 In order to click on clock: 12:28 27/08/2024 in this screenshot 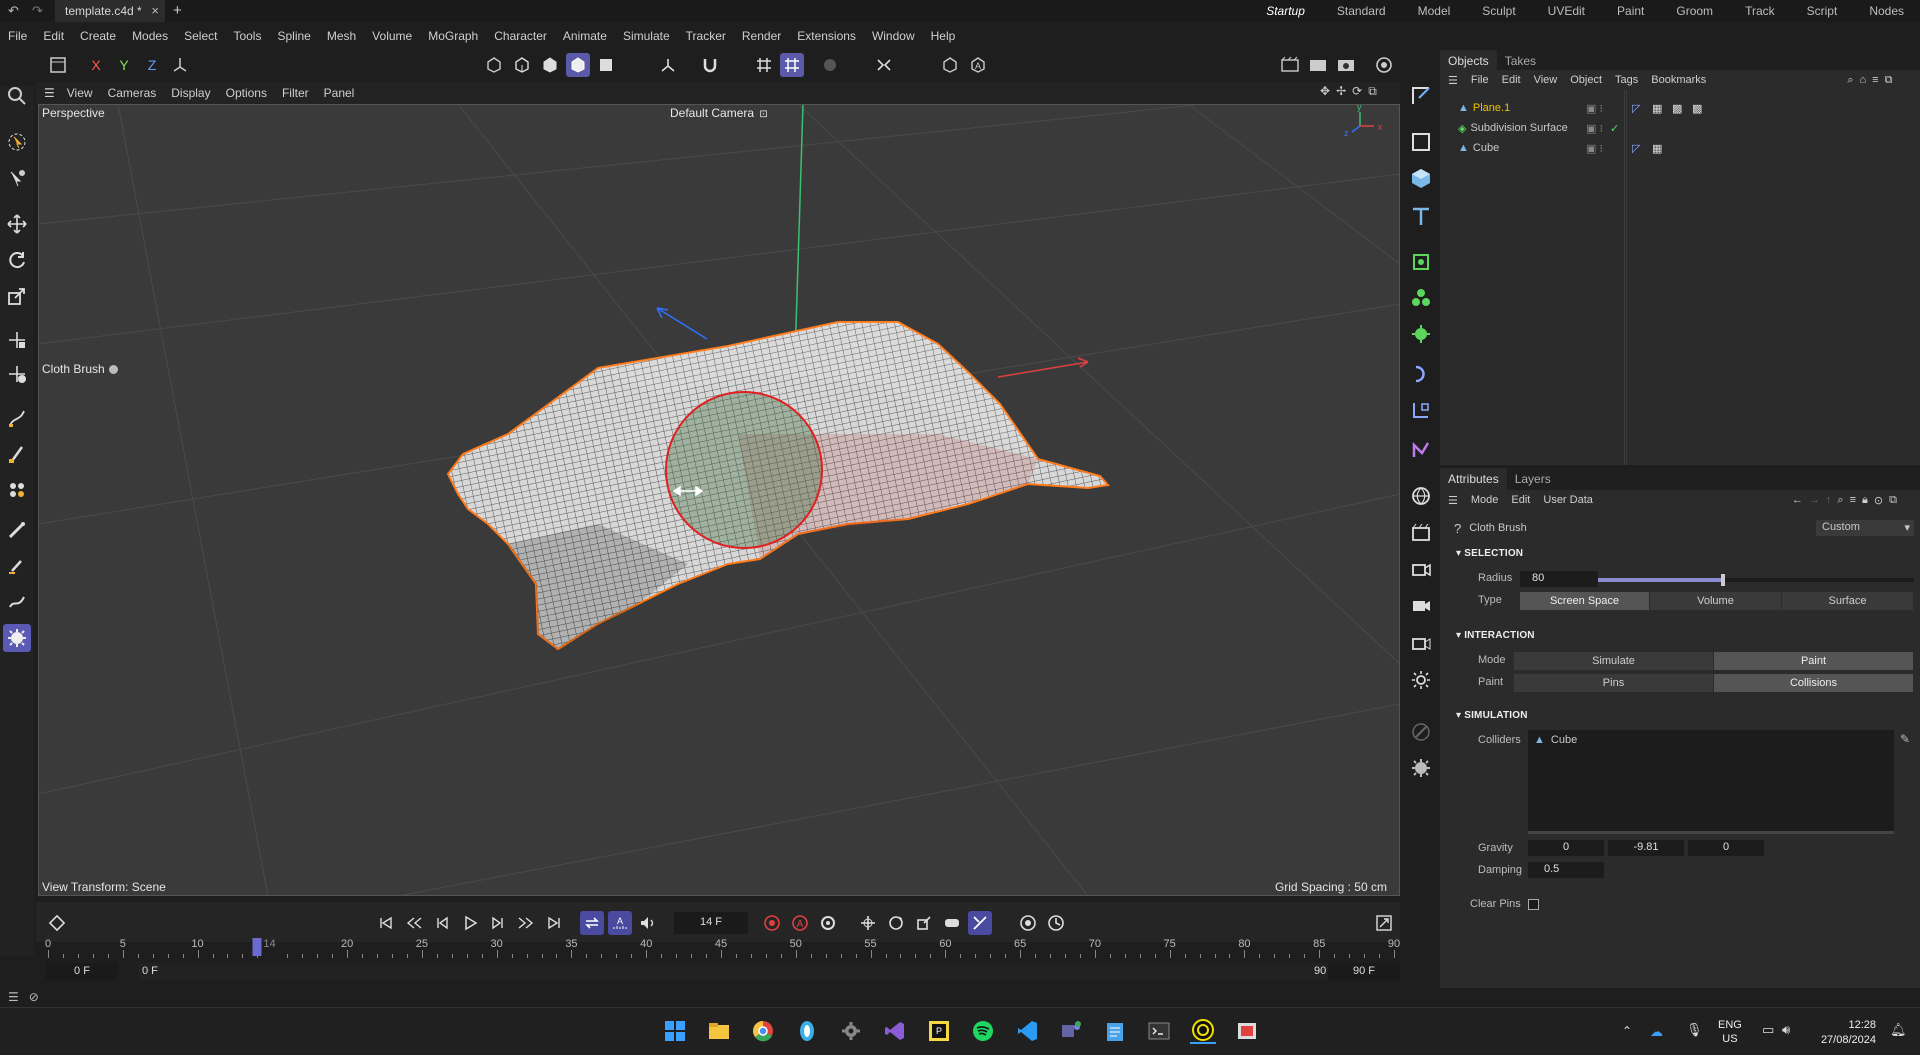, I will do `click(1844, 1033)`.